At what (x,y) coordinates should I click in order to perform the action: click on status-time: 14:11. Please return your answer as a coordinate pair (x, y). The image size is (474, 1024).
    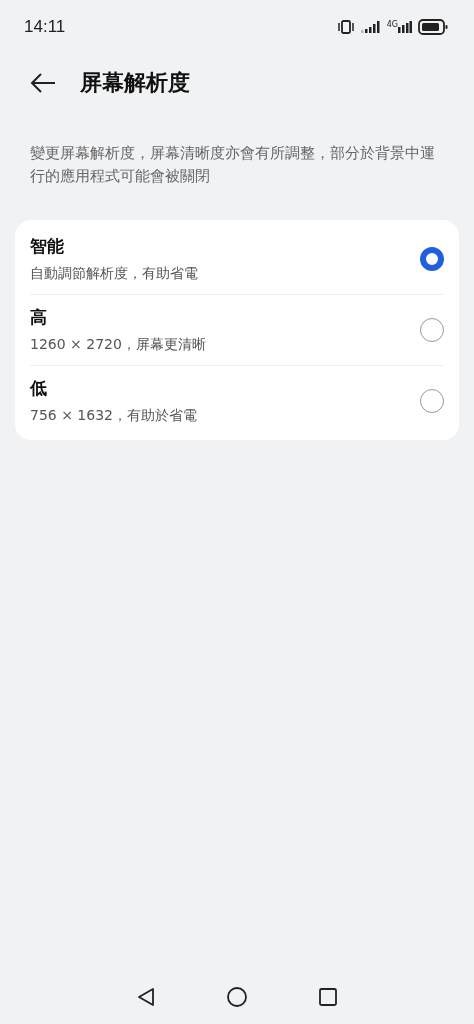
    Looking at the image, I should click on (45, 27).